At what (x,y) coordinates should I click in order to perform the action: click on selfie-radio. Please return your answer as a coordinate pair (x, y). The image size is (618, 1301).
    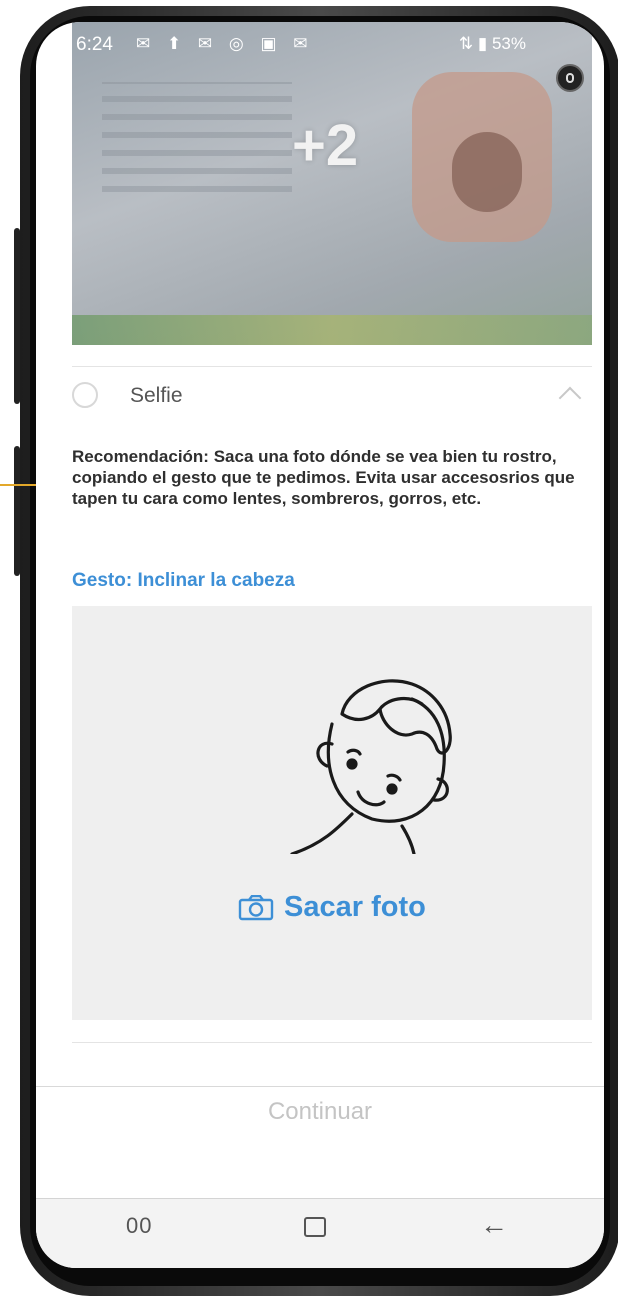
    Looking at the image, I should click on (85, 395).